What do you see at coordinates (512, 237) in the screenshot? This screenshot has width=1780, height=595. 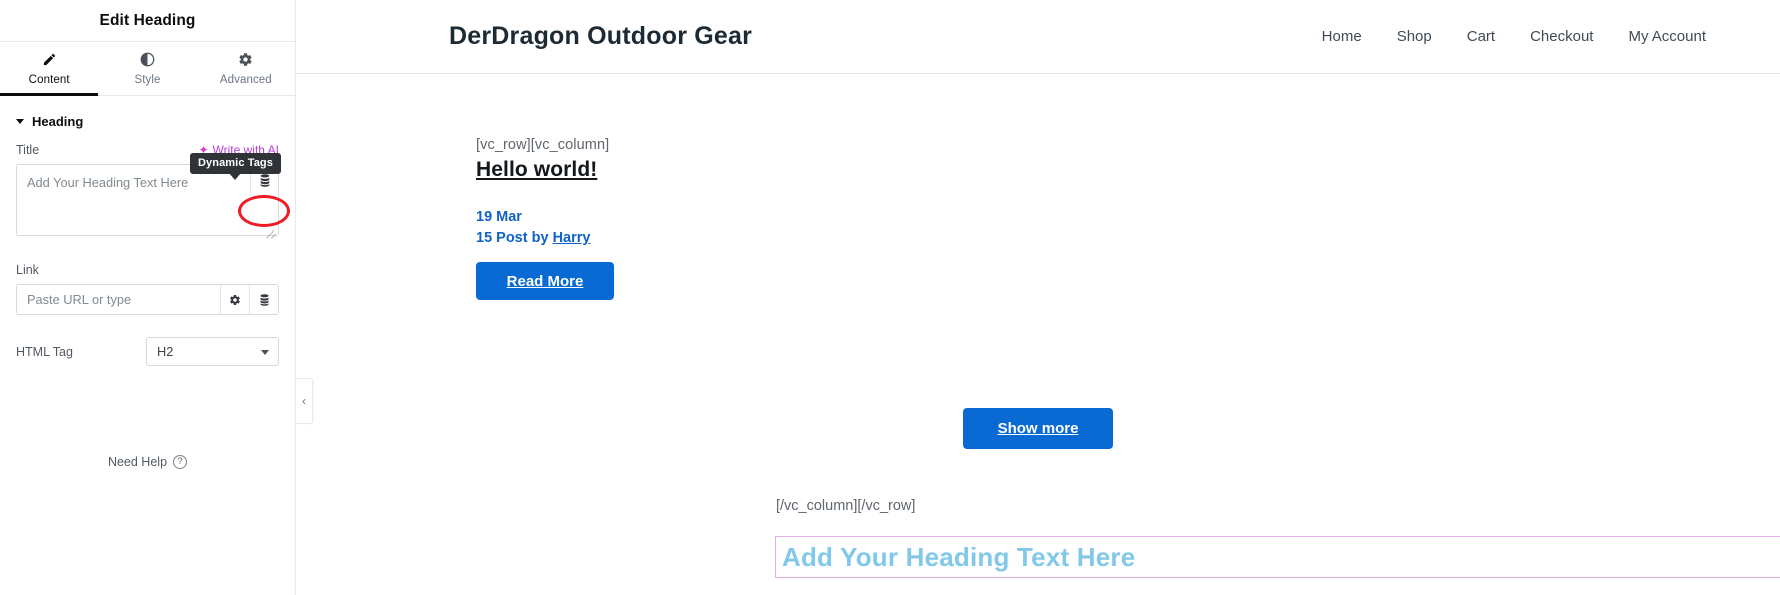 I see `post-byline-prefix: 15 Post by` at bounding box center [512, 237].